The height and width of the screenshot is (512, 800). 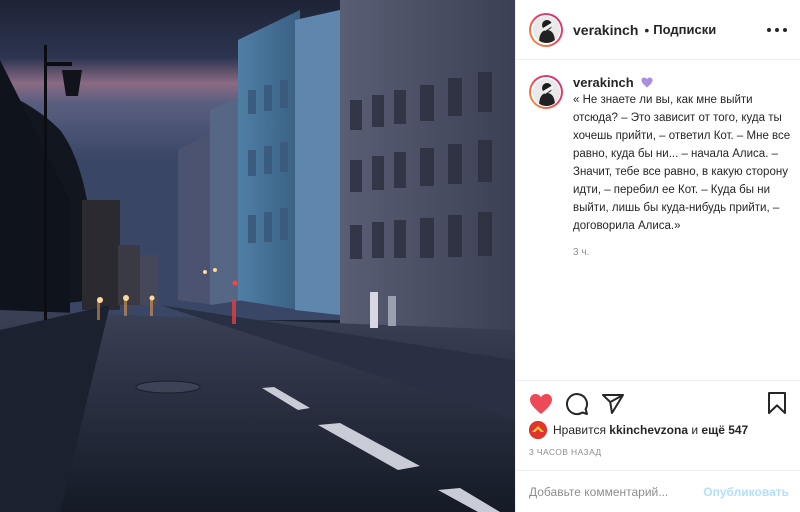 What do you see at coordinates (724, 430) in the screenshot?
I see `likes-count: ещё 547` at bounding box center [724, 430].